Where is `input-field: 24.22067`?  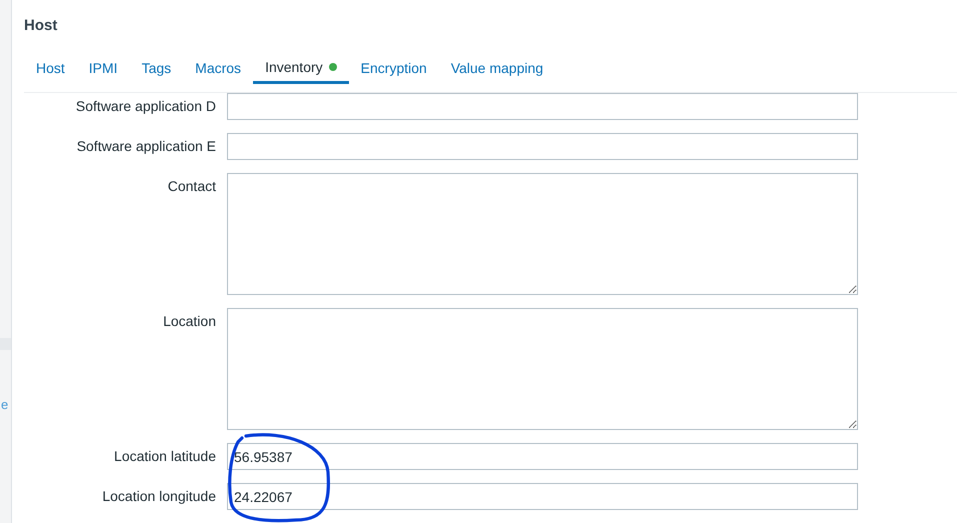
input-field: 24.22067 is located at coordinates (542, 496).